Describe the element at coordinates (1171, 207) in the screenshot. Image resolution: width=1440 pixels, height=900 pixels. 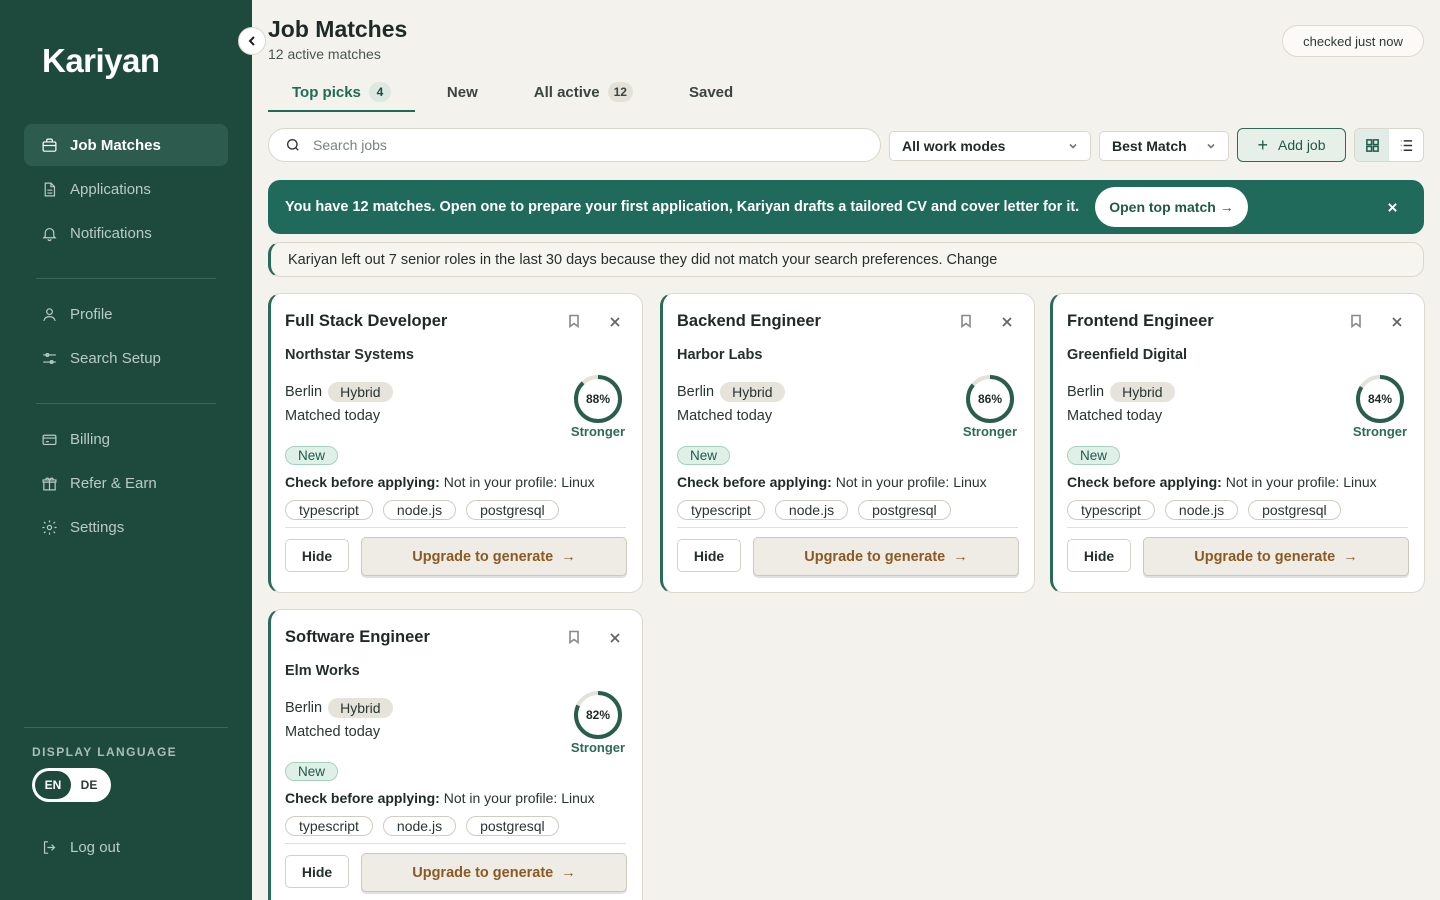
I see `open-top-match-button: Open top match →` at that location.